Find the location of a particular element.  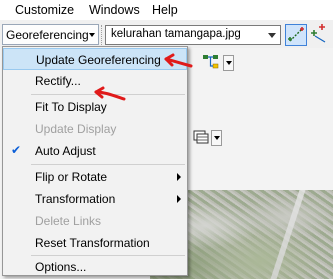

layer-select: kelurahan tamangapa.jpg is located at coordinates (193, 35).